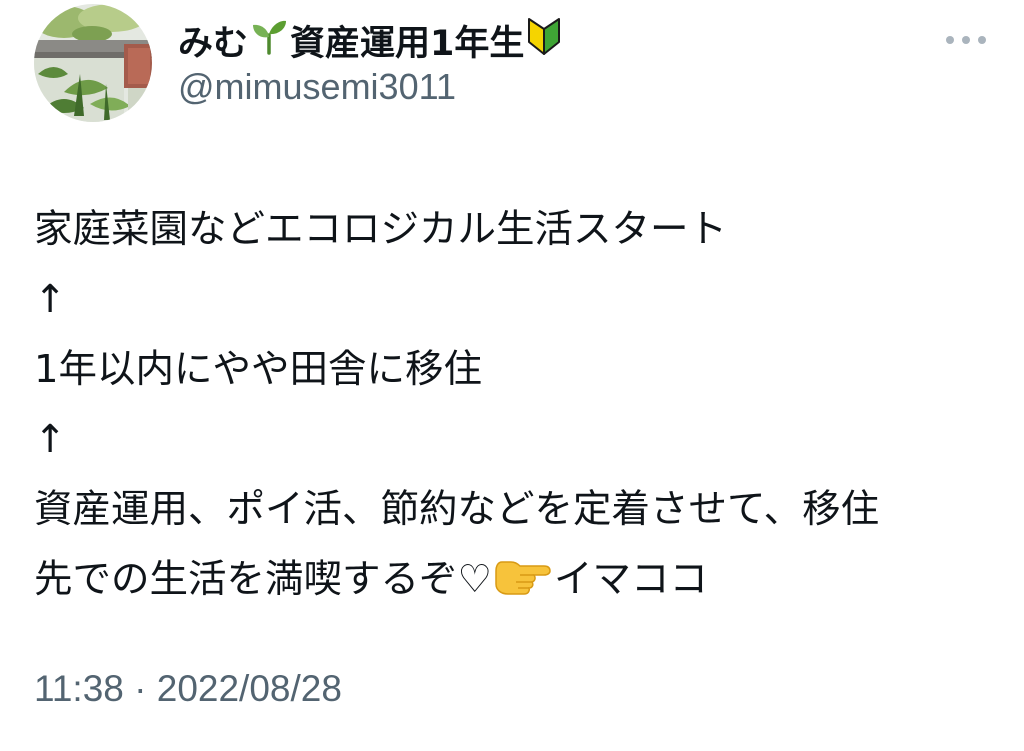 This screenshot has width=1024, height=751. Describe the element at coordinates (79, 688) in the screenshot. I see `tweet-time: 11:38` at that location.